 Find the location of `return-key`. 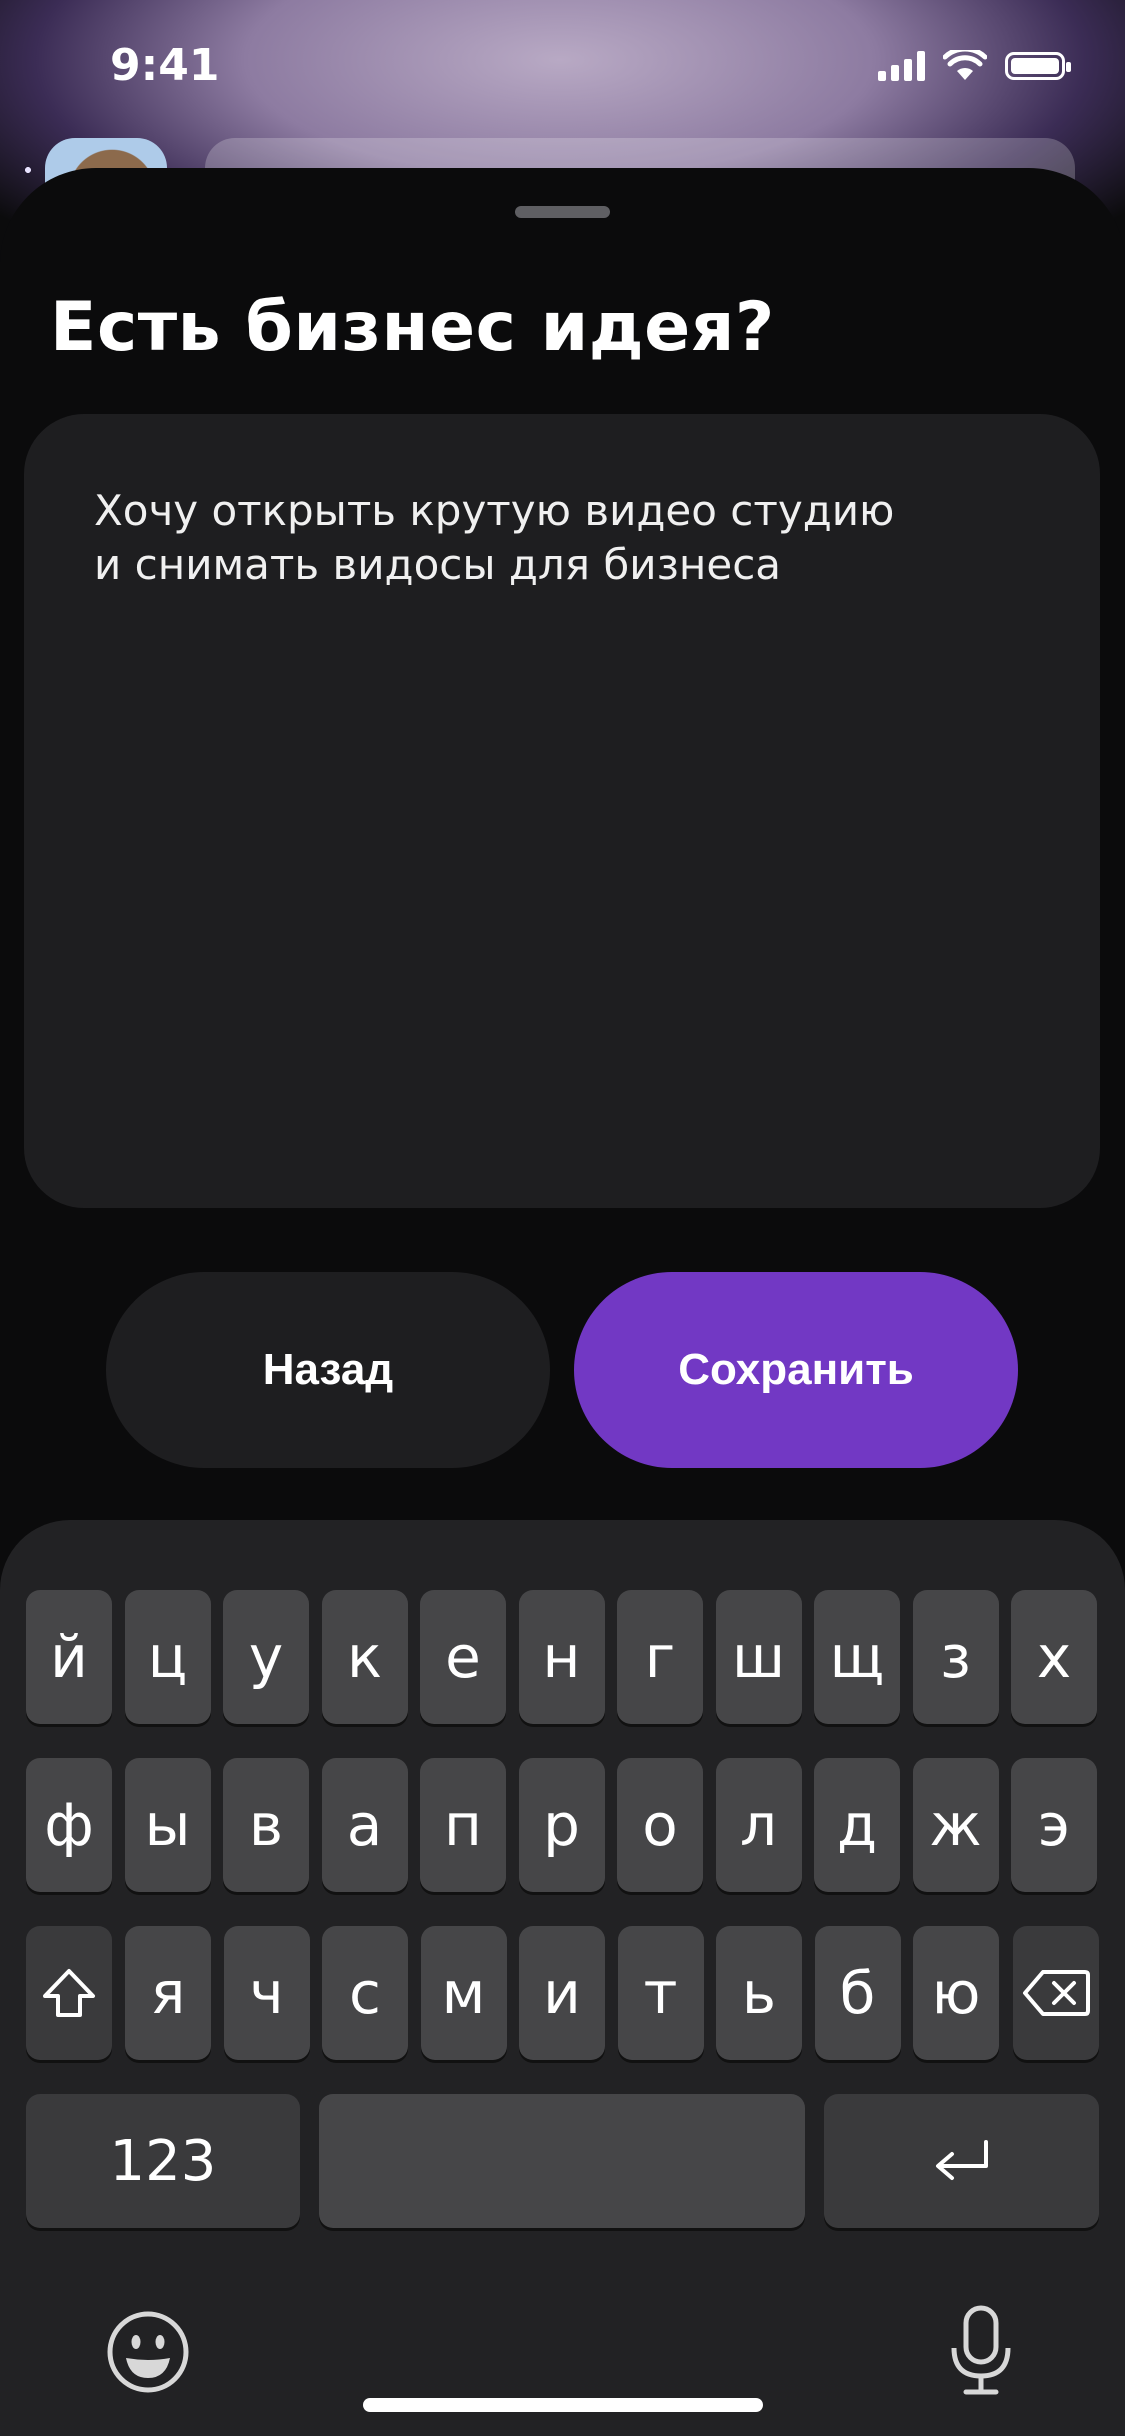

return-key is located at coordinates (961, 2161).